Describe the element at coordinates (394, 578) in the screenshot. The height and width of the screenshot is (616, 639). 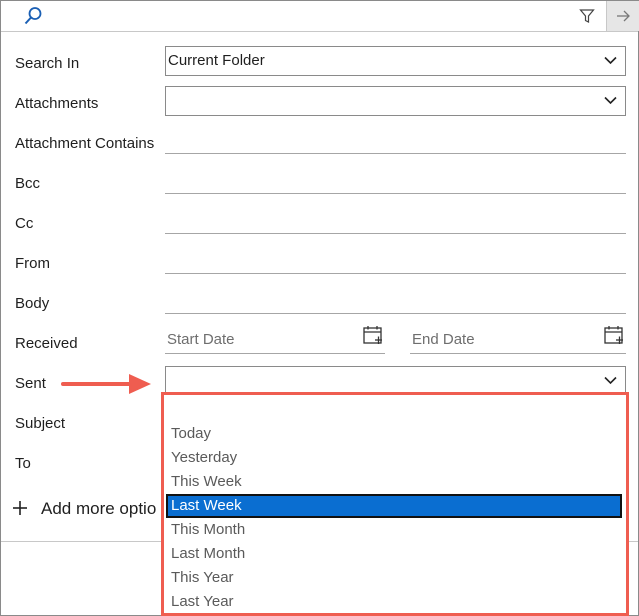
I see `dropdown-option-this-year: This Year` at that location.